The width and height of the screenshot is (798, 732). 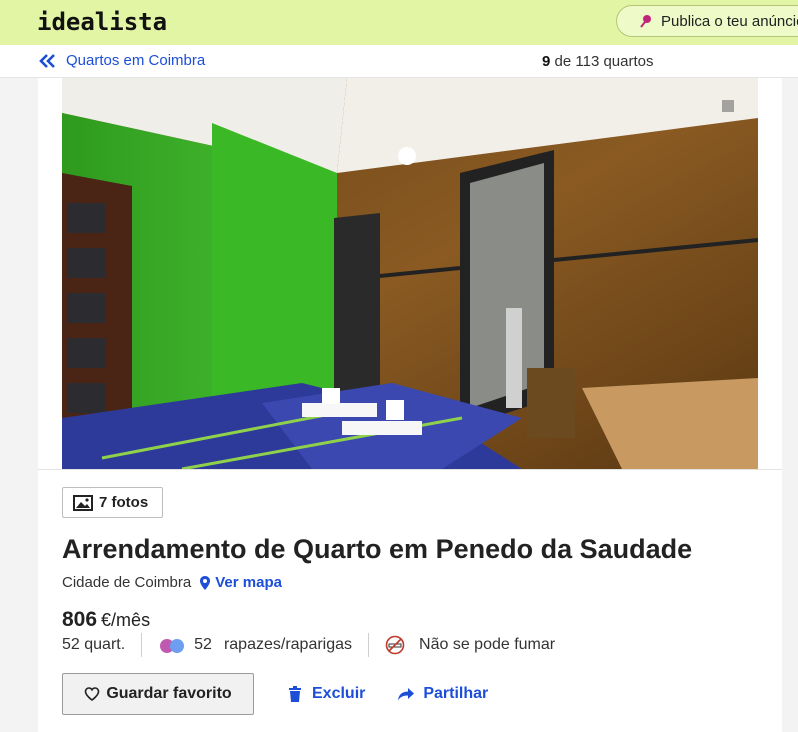 I want to click on no-smoking-icon, so click(x=395, y=645).